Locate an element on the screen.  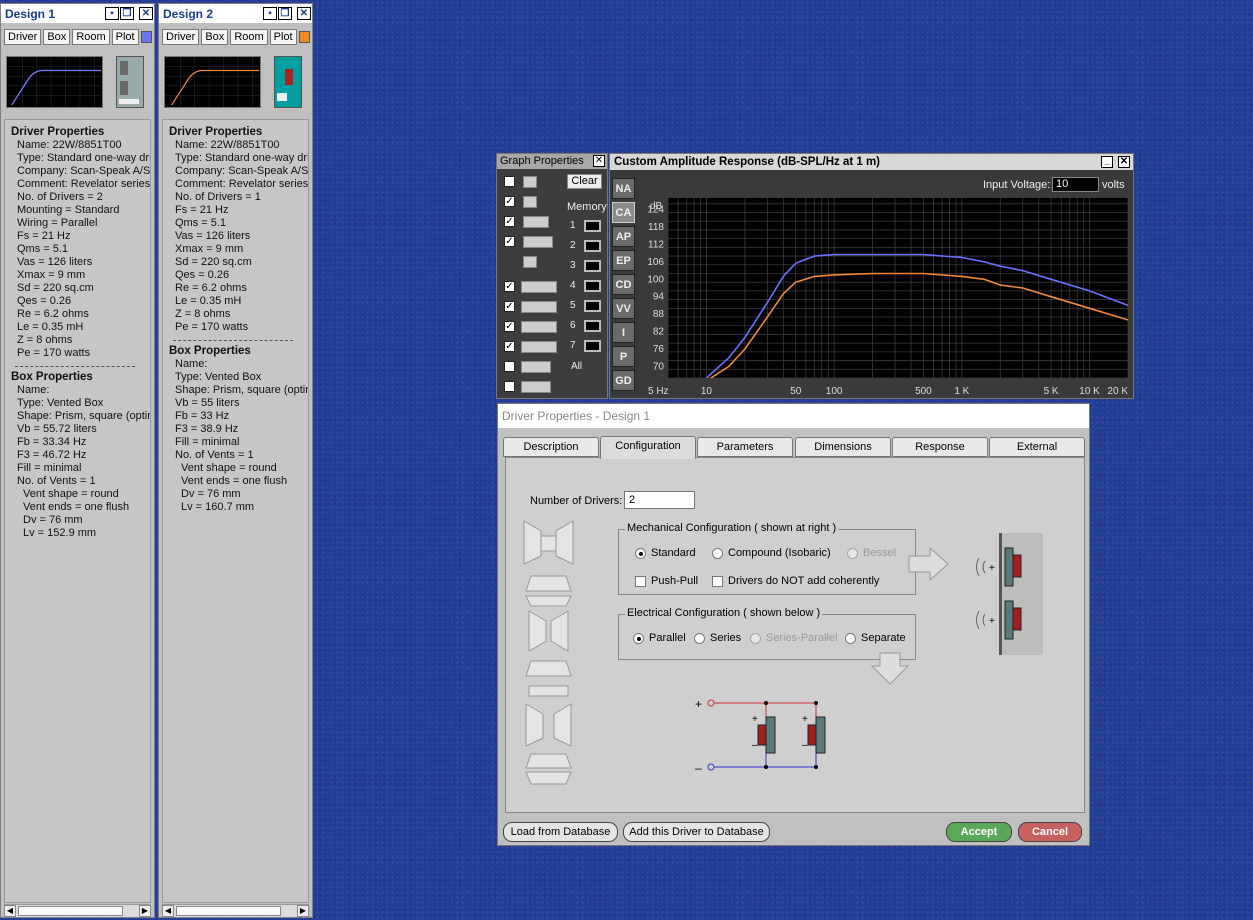
x-tick-label: 500 is located at coordinates (923, 391).